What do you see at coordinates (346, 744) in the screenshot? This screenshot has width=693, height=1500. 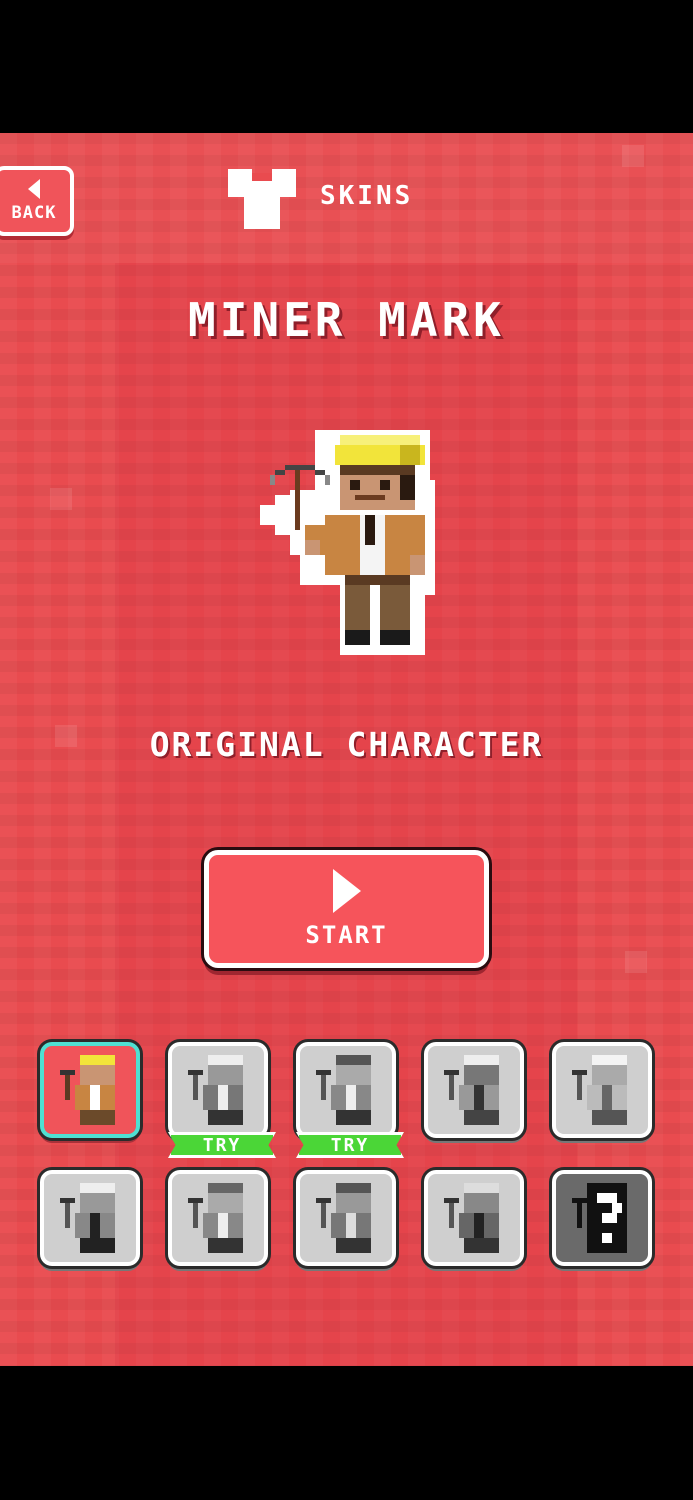 I see `character-description: ORIGINAL CHARACTER` at bounding box center [346, 744].